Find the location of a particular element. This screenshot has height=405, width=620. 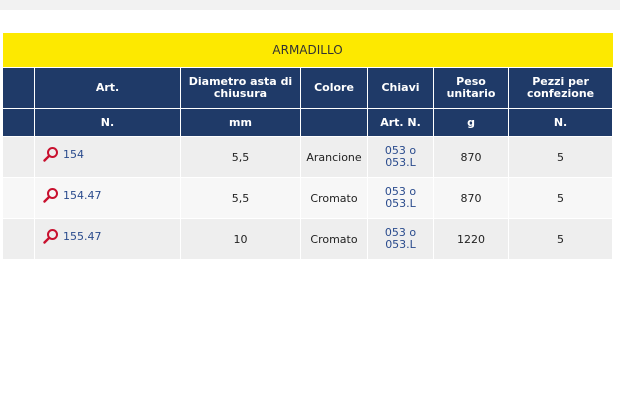

unit-art: N. is located at coordinates (107, 122).